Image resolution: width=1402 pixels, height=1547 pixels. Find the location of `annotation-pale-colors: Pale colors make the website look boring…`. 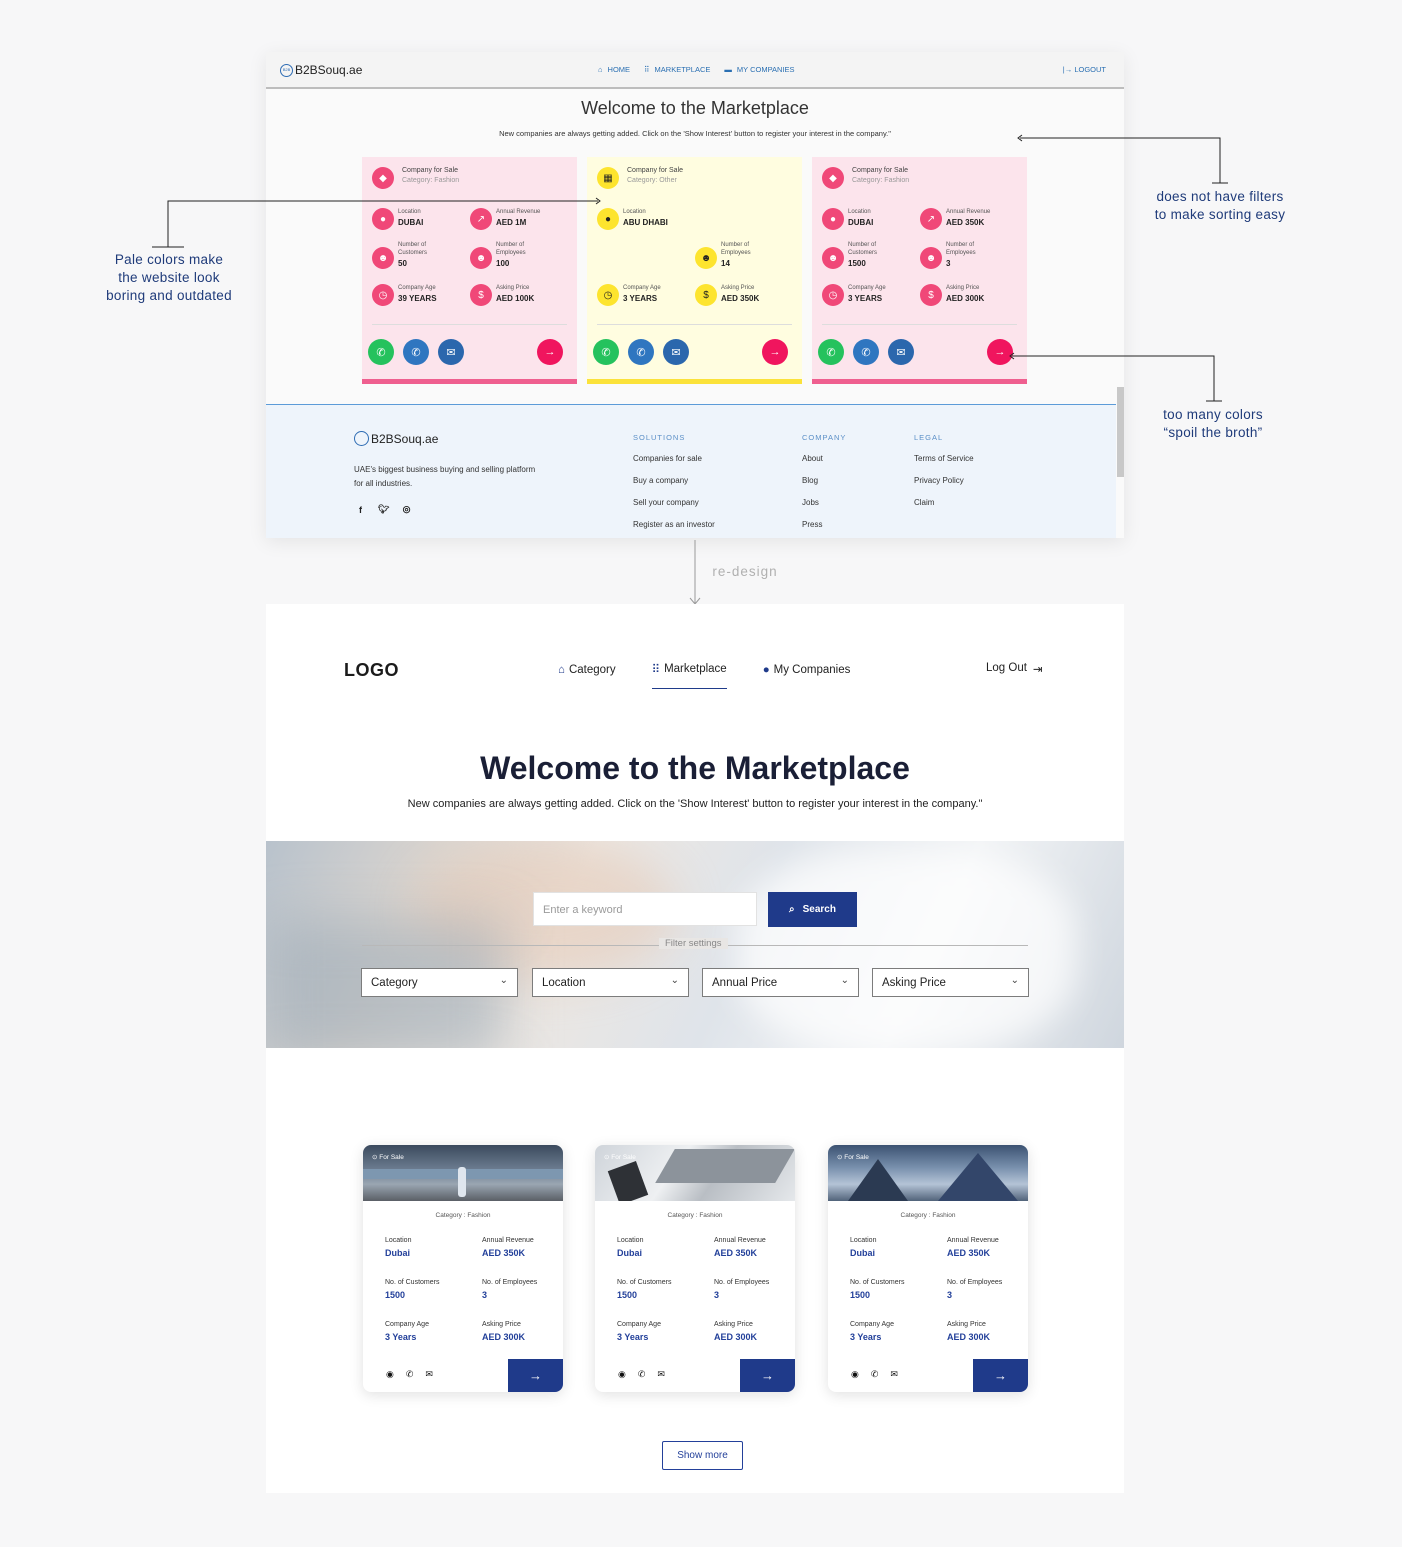

annotation-pale-colors: Pale colors make the website look boring… is located at coordinates (169, 277).